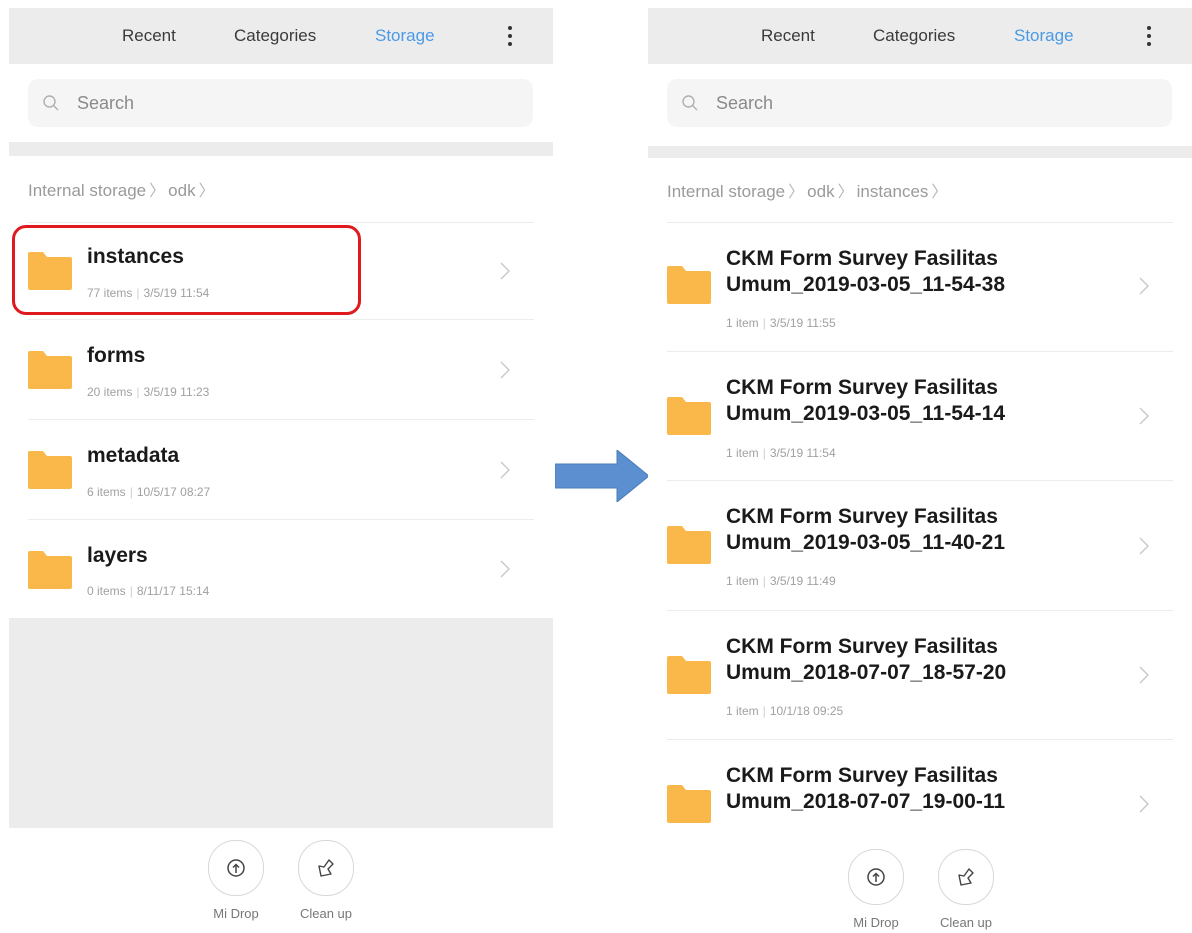 This screenshot has height=933, width=1192. Describe the element at coordinates (893, 191) in the screenshot. I see `breadcrumb-instances: instances` at that location.